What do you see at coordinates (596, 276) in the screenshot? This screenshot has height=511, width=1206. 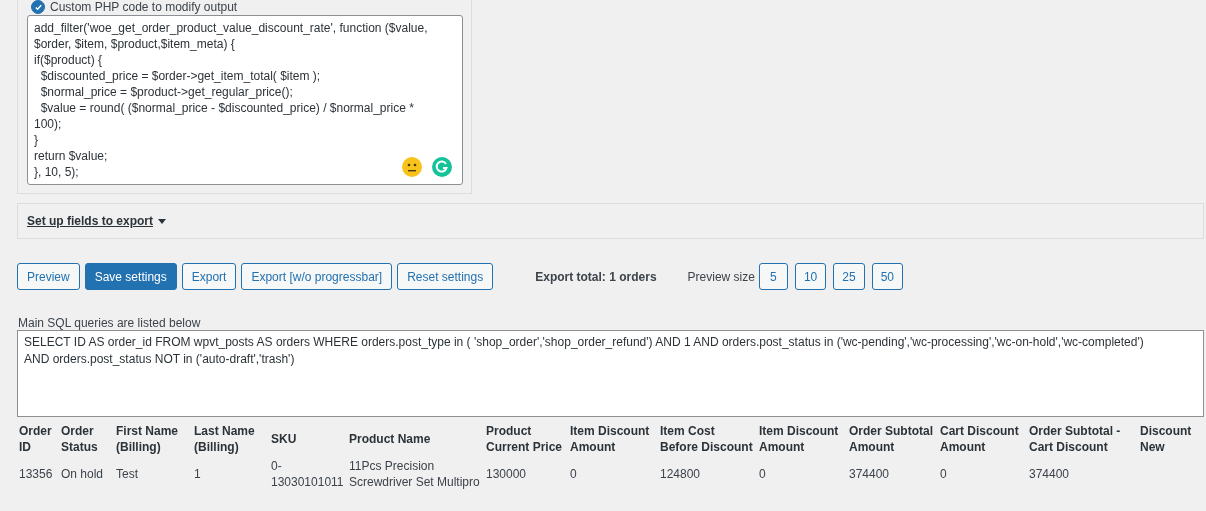 I see `export-total: Export total: 1 orders` at bounding box center [596, 276].